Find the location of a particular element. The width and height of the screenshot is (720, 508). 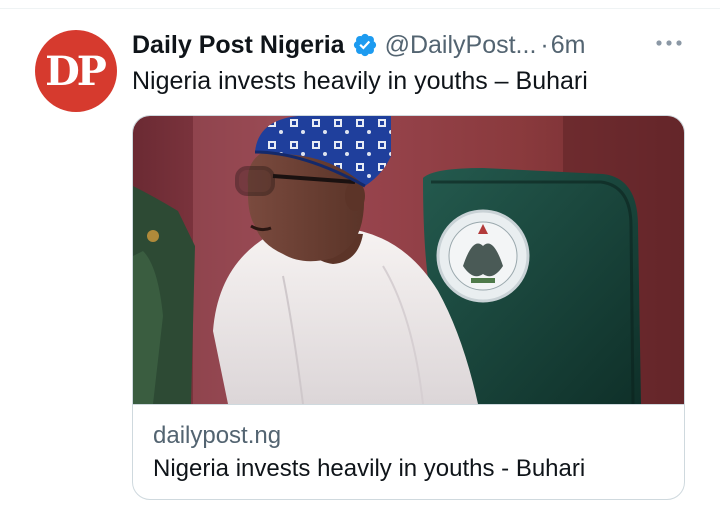

card-domain: dailypost.ng is located at coordinates (217, 436).